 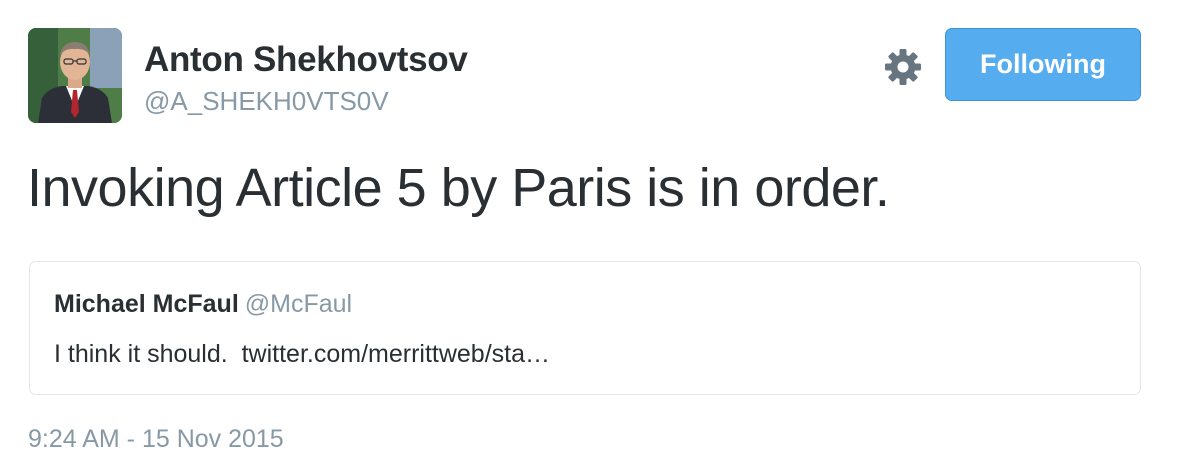 I want to click on author-avatar, so click(x=75, y=75).